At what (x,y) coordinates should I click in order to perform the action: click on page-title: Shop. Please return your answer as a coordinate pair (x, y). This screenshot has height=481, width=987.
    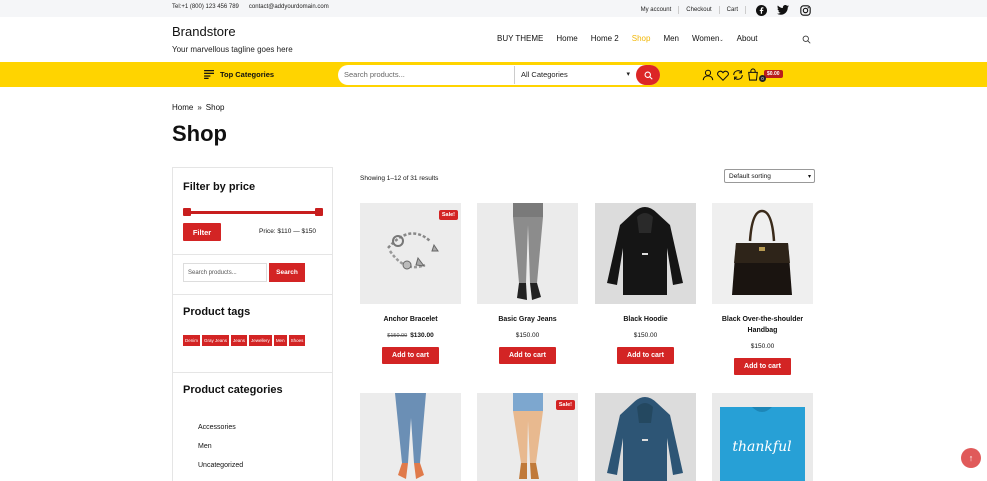
    Looking at the image, I should click on (199, 133).